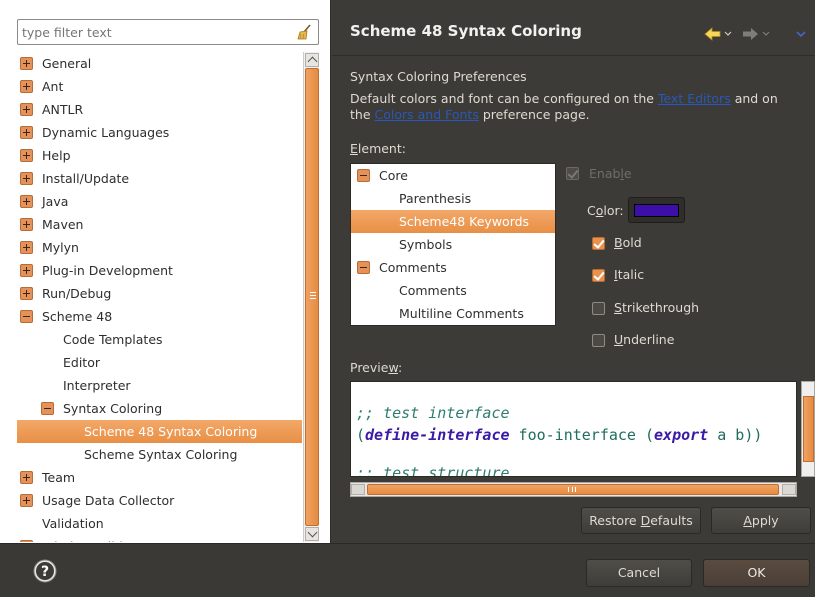 The height and width of the screenshot is (597, 815). Describe the element at coordinates (789, 489) in the screenshot. I see `scroll-right-arrow-icon` at that location.